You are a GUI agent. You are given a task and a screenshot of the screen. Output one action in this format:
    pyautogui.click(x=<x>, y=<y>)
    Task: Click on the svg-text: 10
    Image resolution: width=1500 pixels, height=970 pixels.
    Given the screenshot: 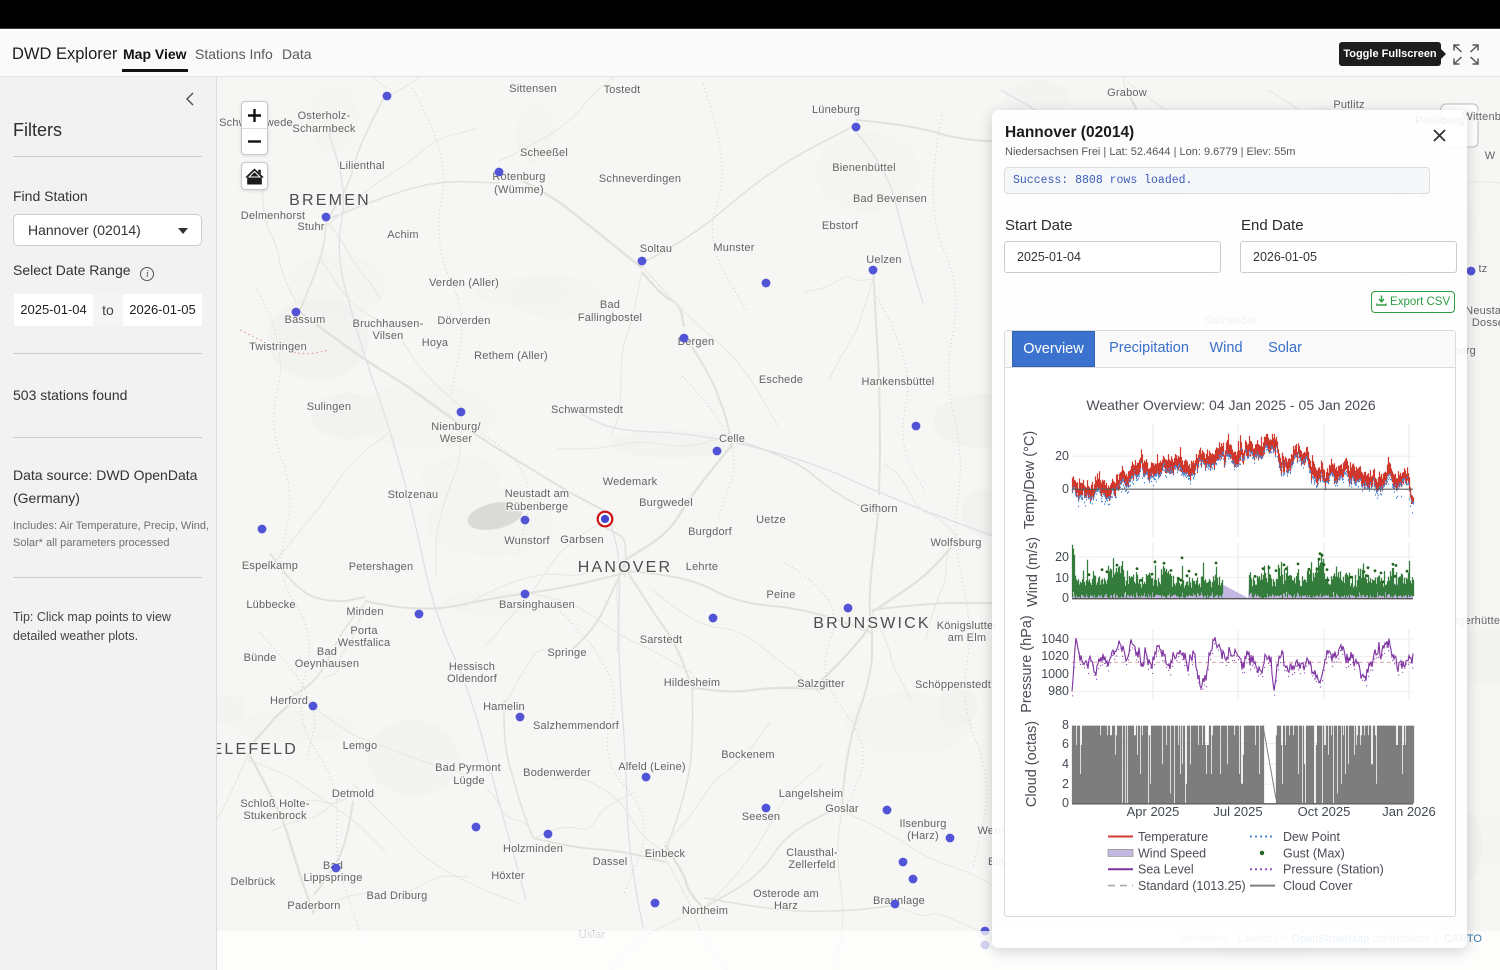 What is the action you would take?
    pyautogui.click(x=1062, y=578)
    